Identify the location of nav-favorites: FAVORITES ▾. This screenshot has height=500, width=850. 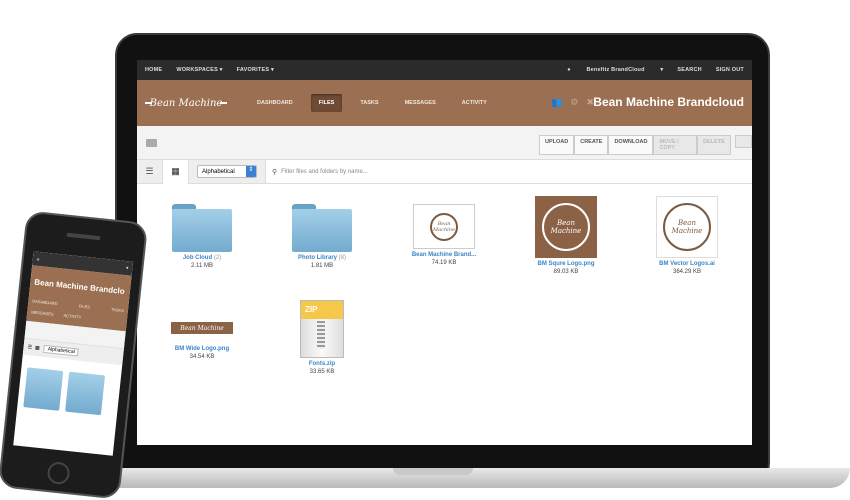
(255, 70).